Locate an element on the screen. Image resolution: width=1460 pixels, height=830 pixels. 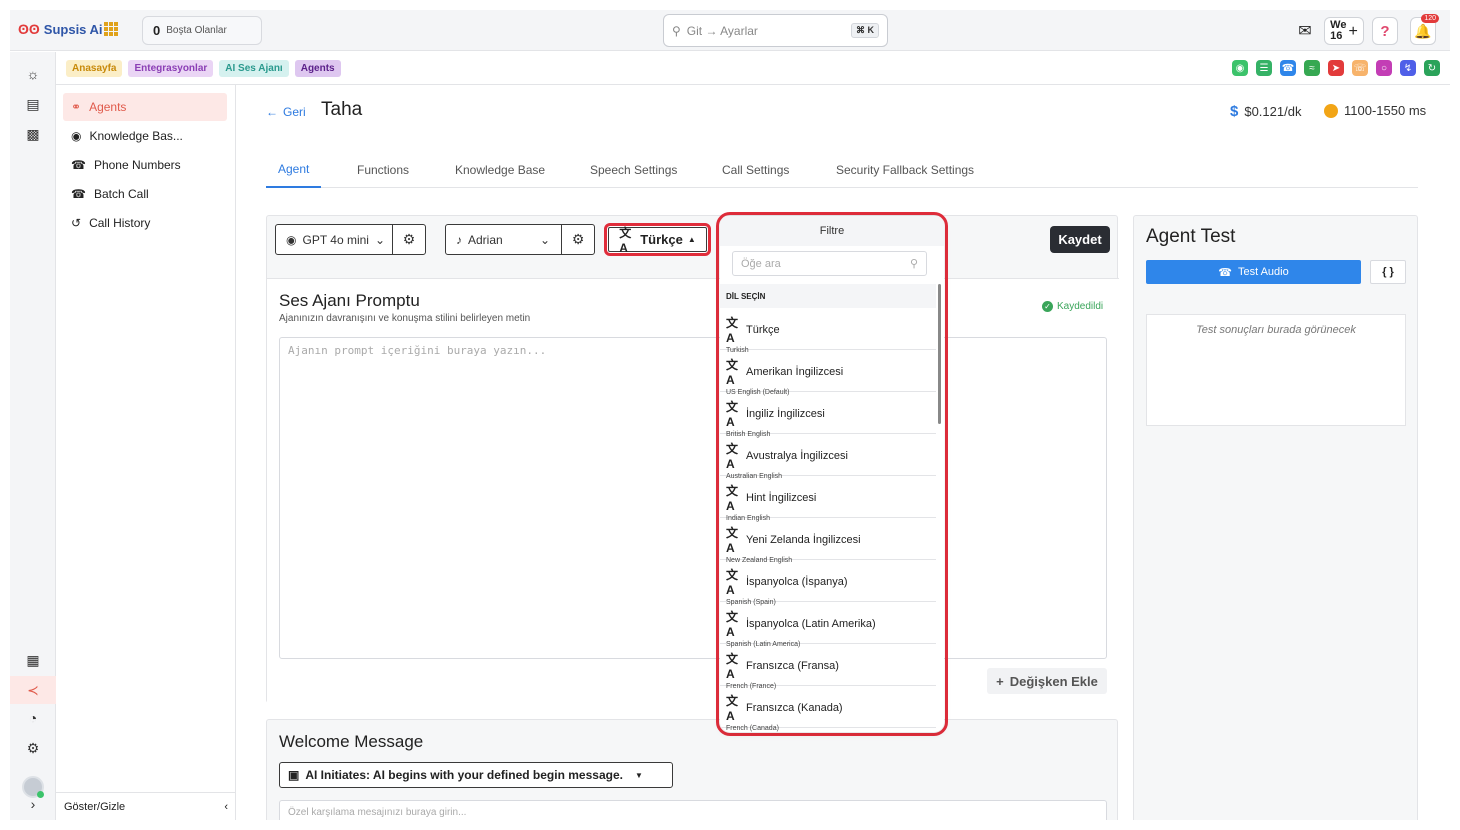
test-audio-button: ☎ Test Audio is located at coordinates (1253, 272).